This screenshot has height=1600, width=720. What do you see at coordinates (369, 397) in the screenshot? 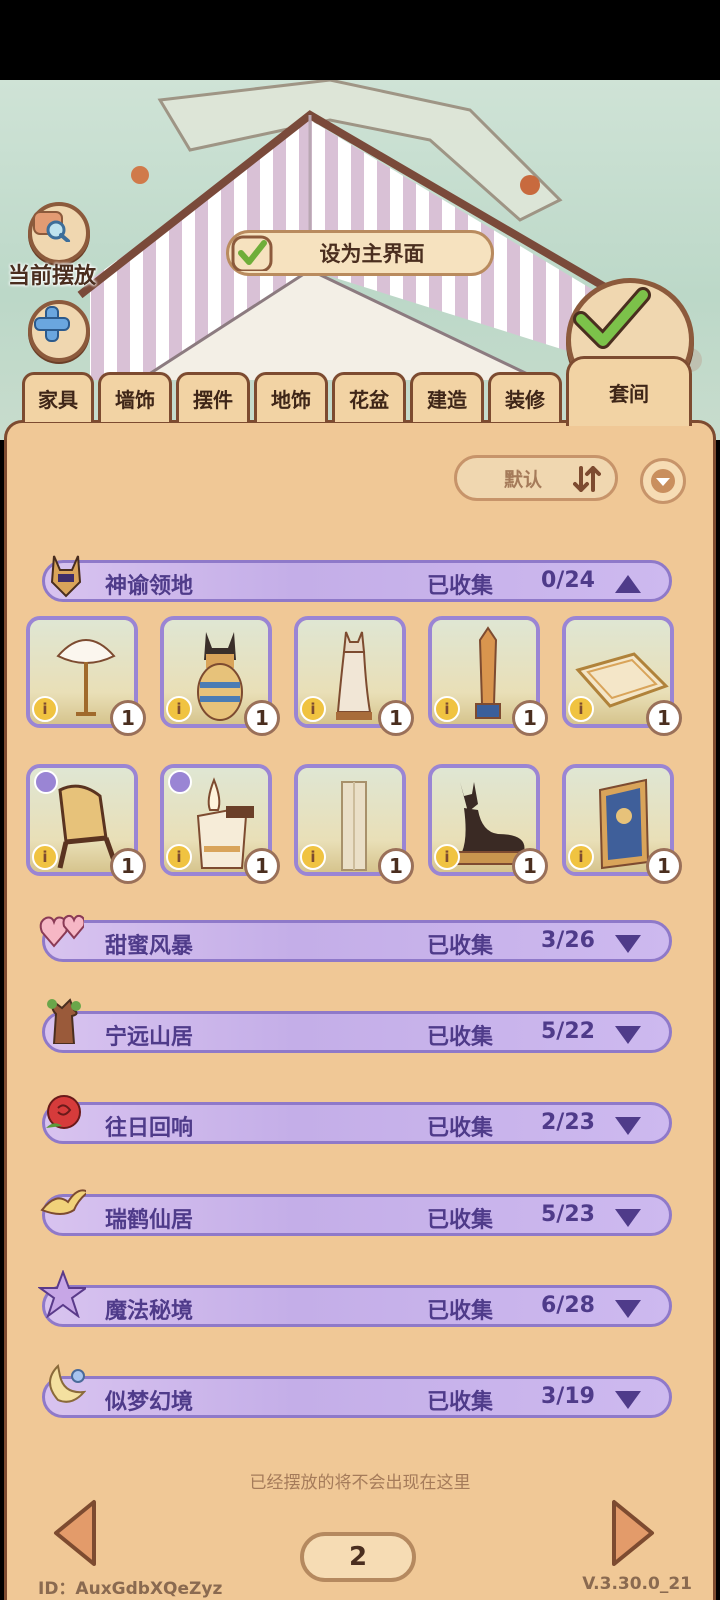
I see `tab-flowerpots: 花盆` at bounding box center [369, 397].